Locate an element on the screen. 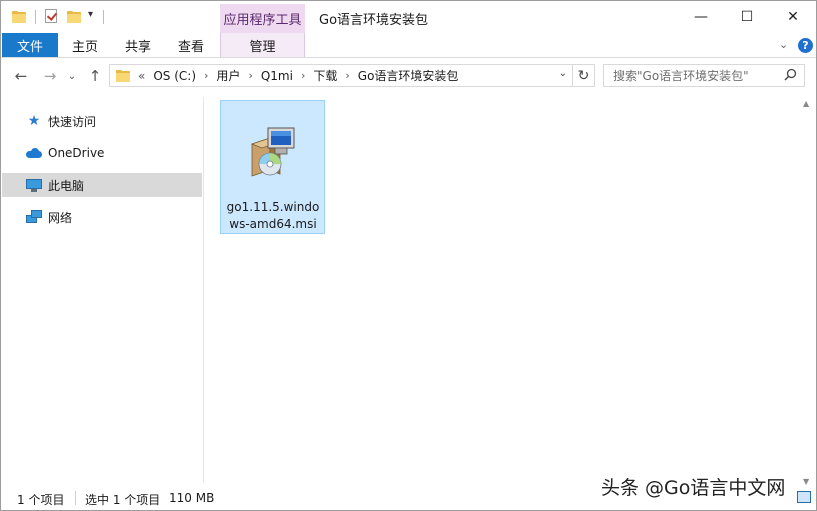 The image size is (817, 511). breadcrumb-downloads: 下载 is located at coordinates (325, 75).